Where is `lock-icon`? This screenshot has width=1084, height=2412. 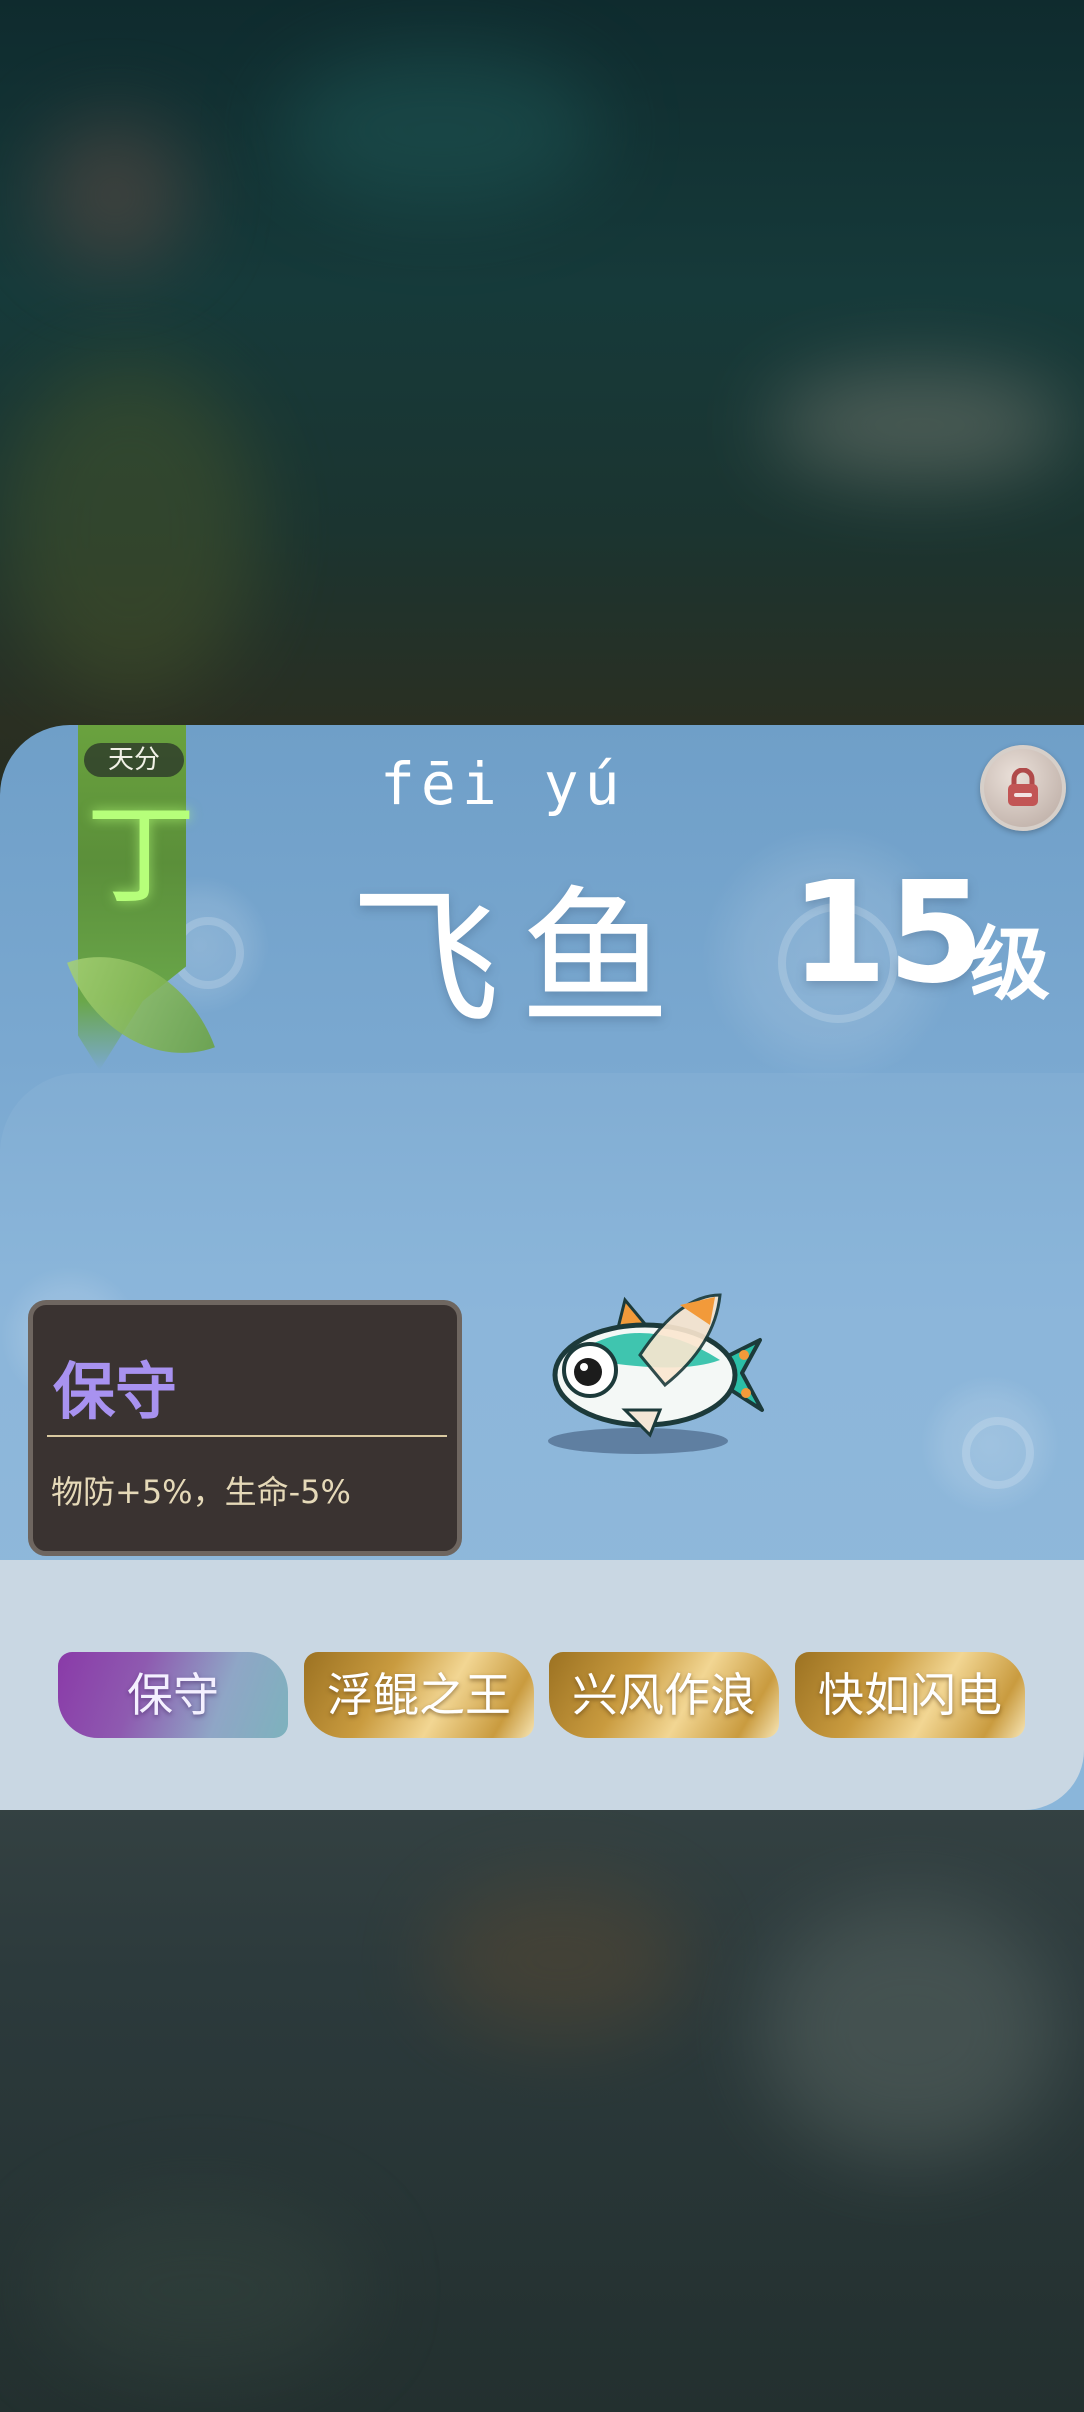
lock-icon is located at coordinates (1023, 787).